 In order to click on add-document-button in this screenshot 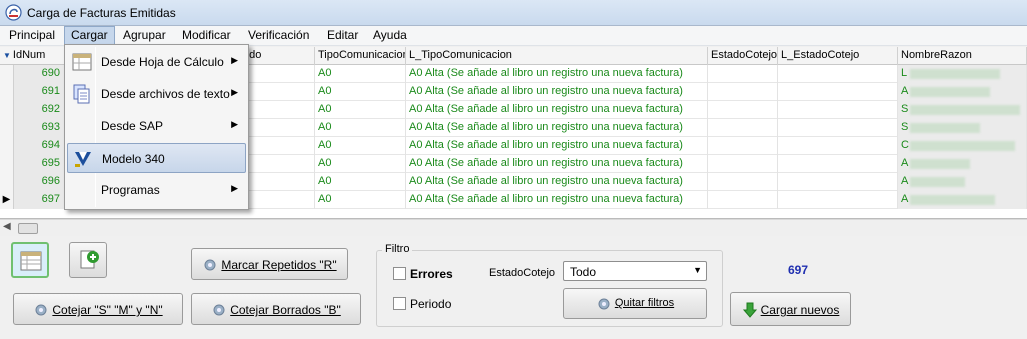, I will do `click(88, 260)`.